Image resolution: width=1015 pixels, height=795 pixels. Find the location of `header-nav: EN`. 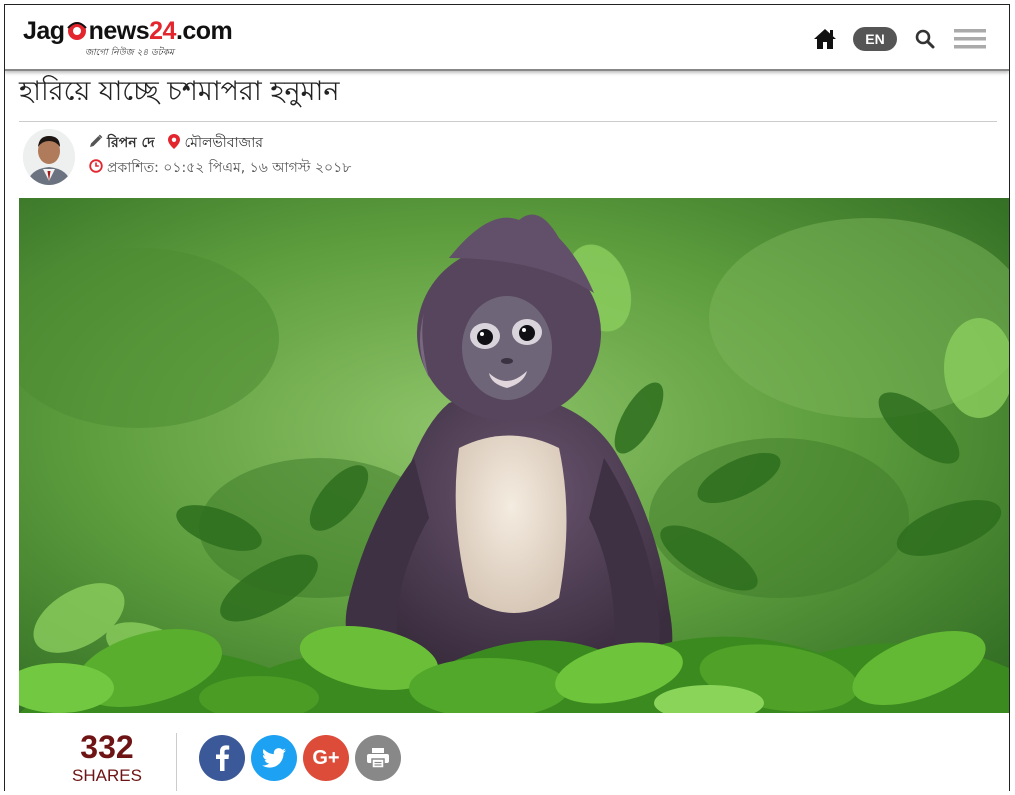

header-nav: EN is located at coordinates (899, 39).